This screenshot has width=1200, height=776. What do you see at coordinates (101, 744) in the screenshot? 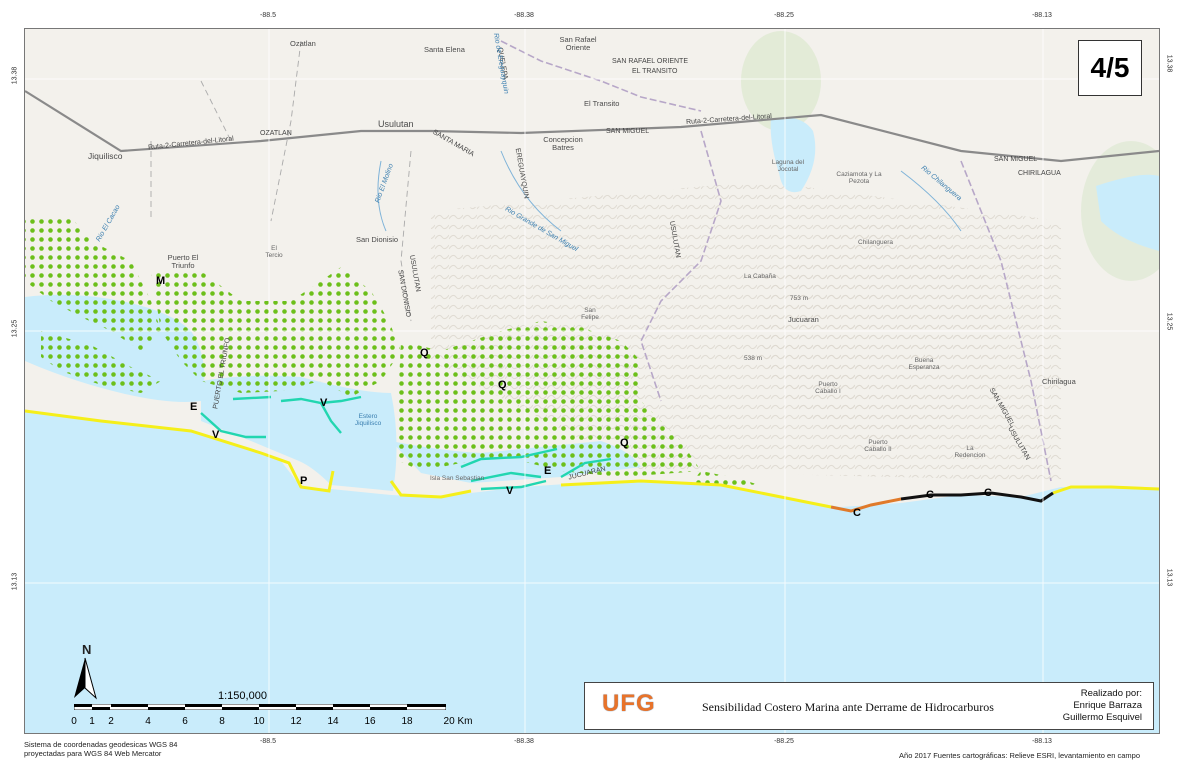
I see `footer-line: Sistema de coordenadas geodesicas WGS 84` at bounding box center [101, 744].